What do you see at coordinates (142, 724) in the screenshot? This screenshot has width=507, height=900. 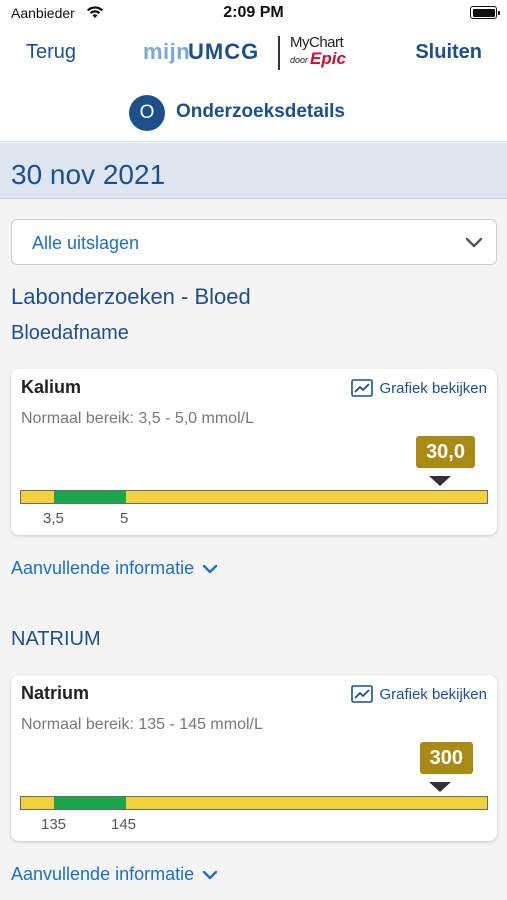 I see `normal-range-text: Normaal bereik: 135 - 145 mmol/L` at bounding box center [142, 724].